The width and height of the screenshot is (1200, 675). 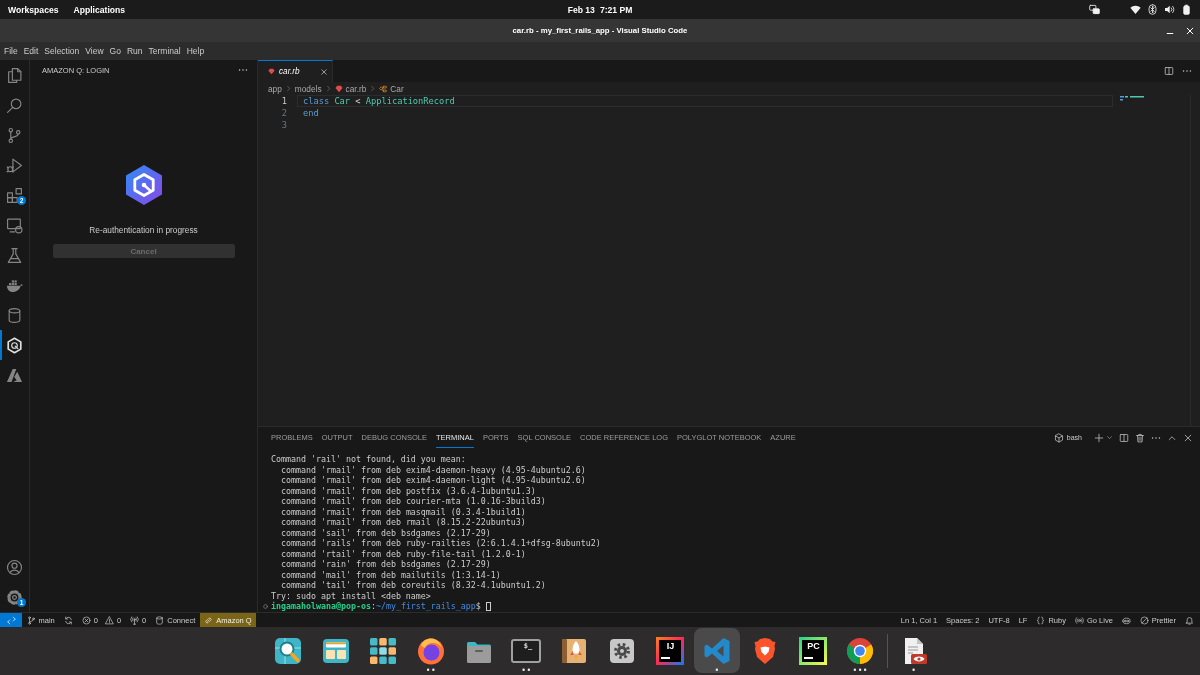 I want to click on menu-item: Run, so click(x=134, y=51).